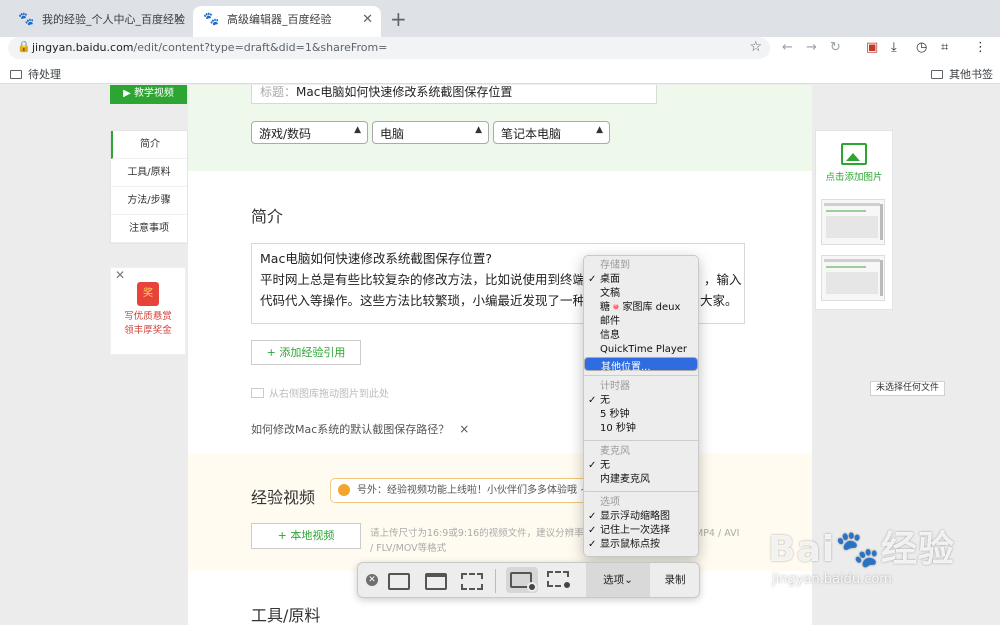 This screenshot has height=625, width=1000. What do you see at coordinates (285, 134) in the screenshot?
I see `select-value: 游戏/数码` at bounding box center [285, 134].